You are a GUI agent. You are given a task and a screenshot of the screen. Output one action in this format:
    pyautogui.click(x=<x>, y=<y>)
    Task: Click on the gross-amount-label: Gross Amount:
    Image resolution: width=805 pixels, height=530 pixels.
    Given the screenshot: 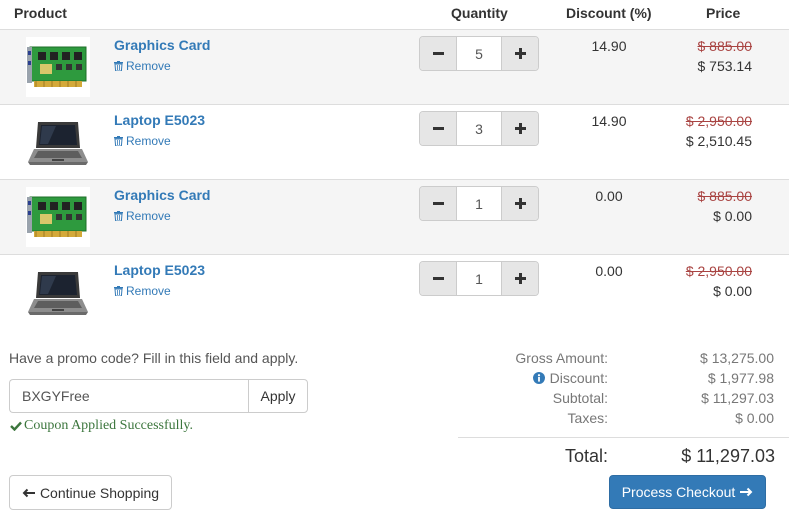 What is the action you would take?
    pyautogui.click(x=561, y=358)
    